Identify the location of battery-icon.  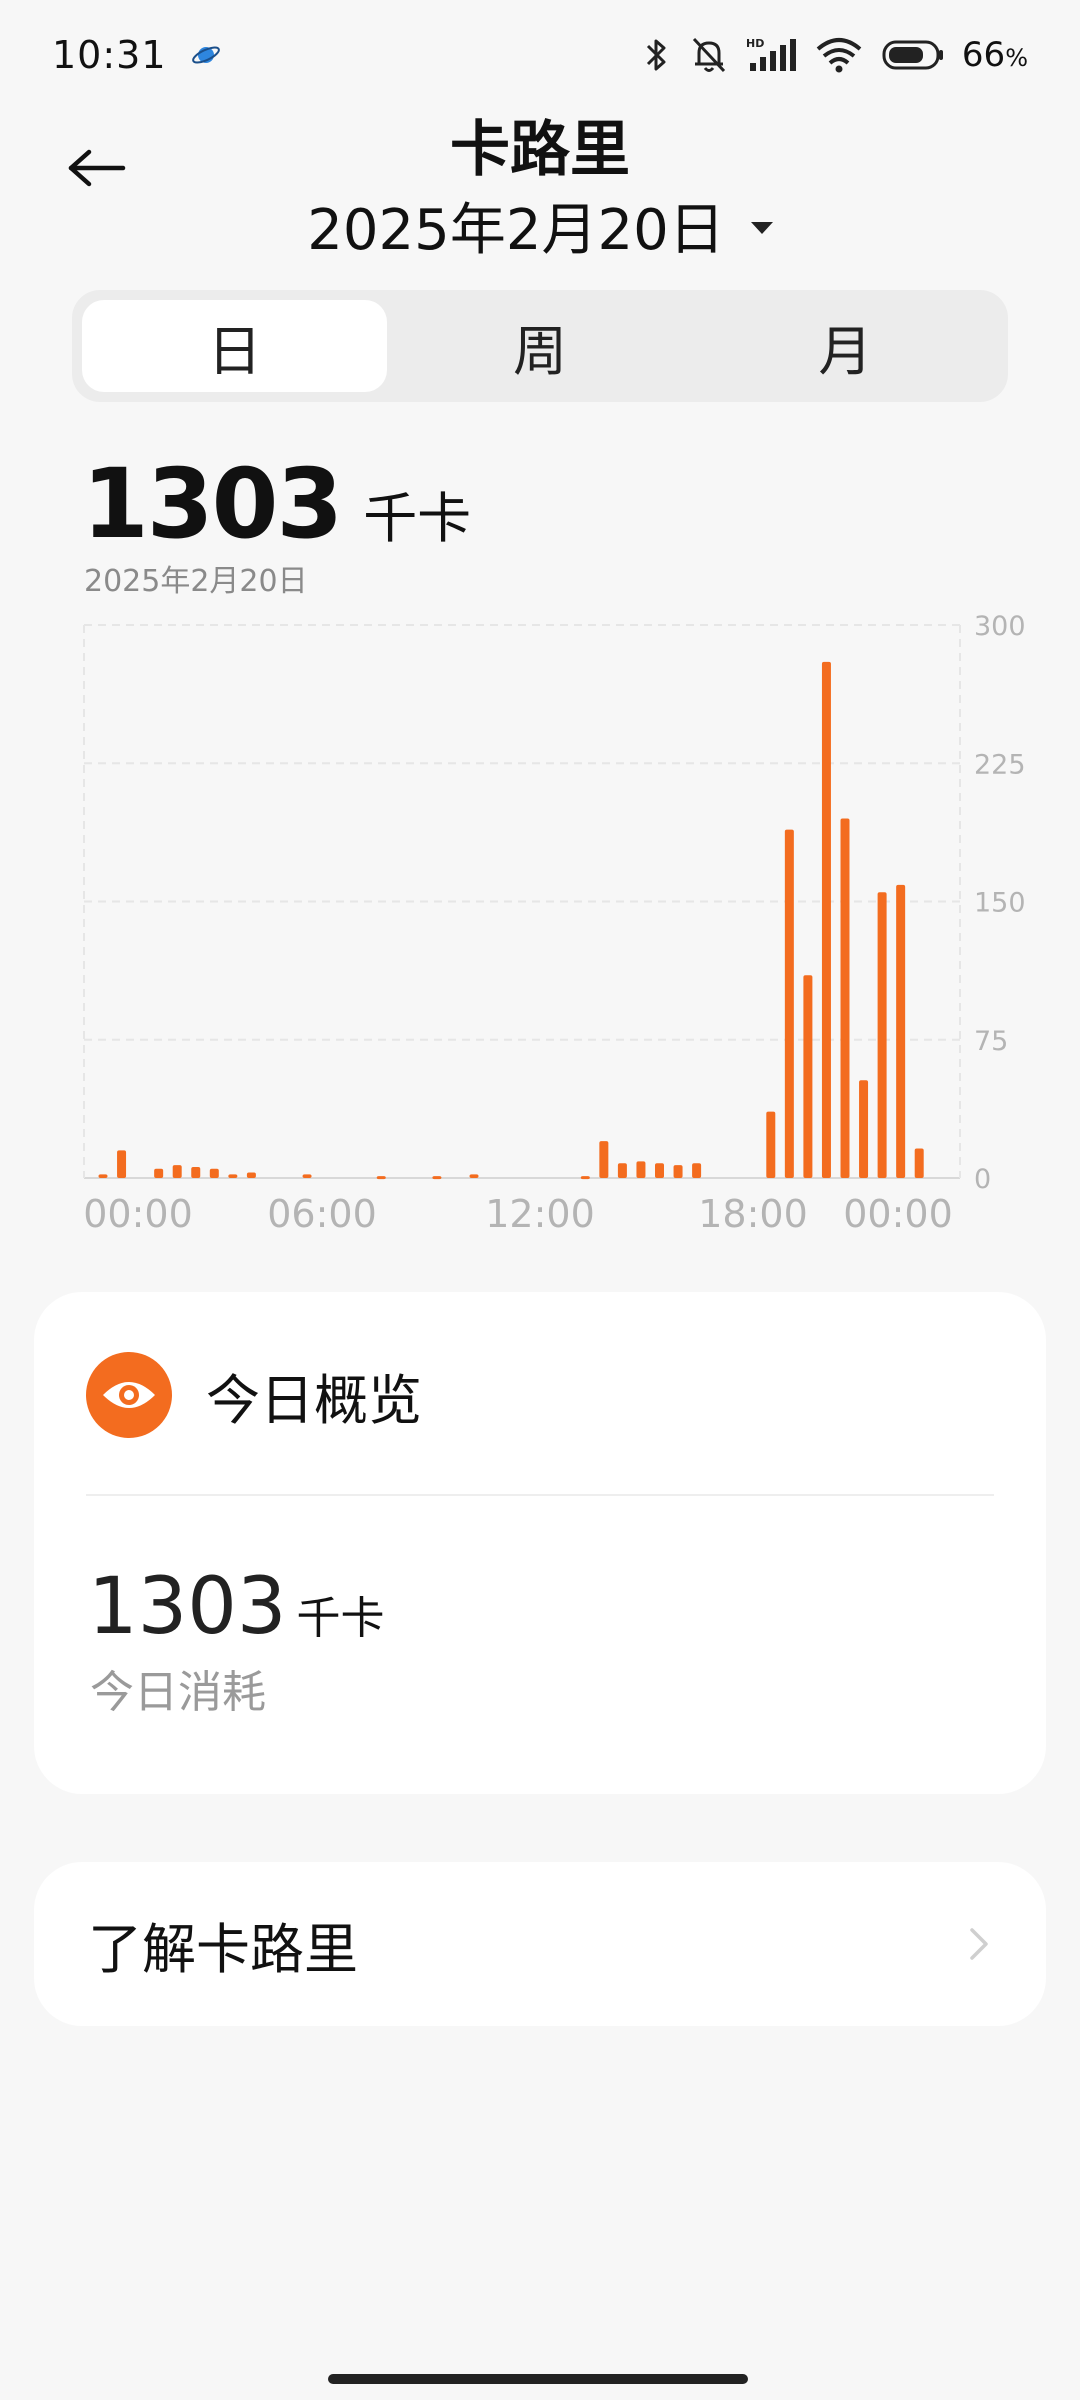
(913, 55).